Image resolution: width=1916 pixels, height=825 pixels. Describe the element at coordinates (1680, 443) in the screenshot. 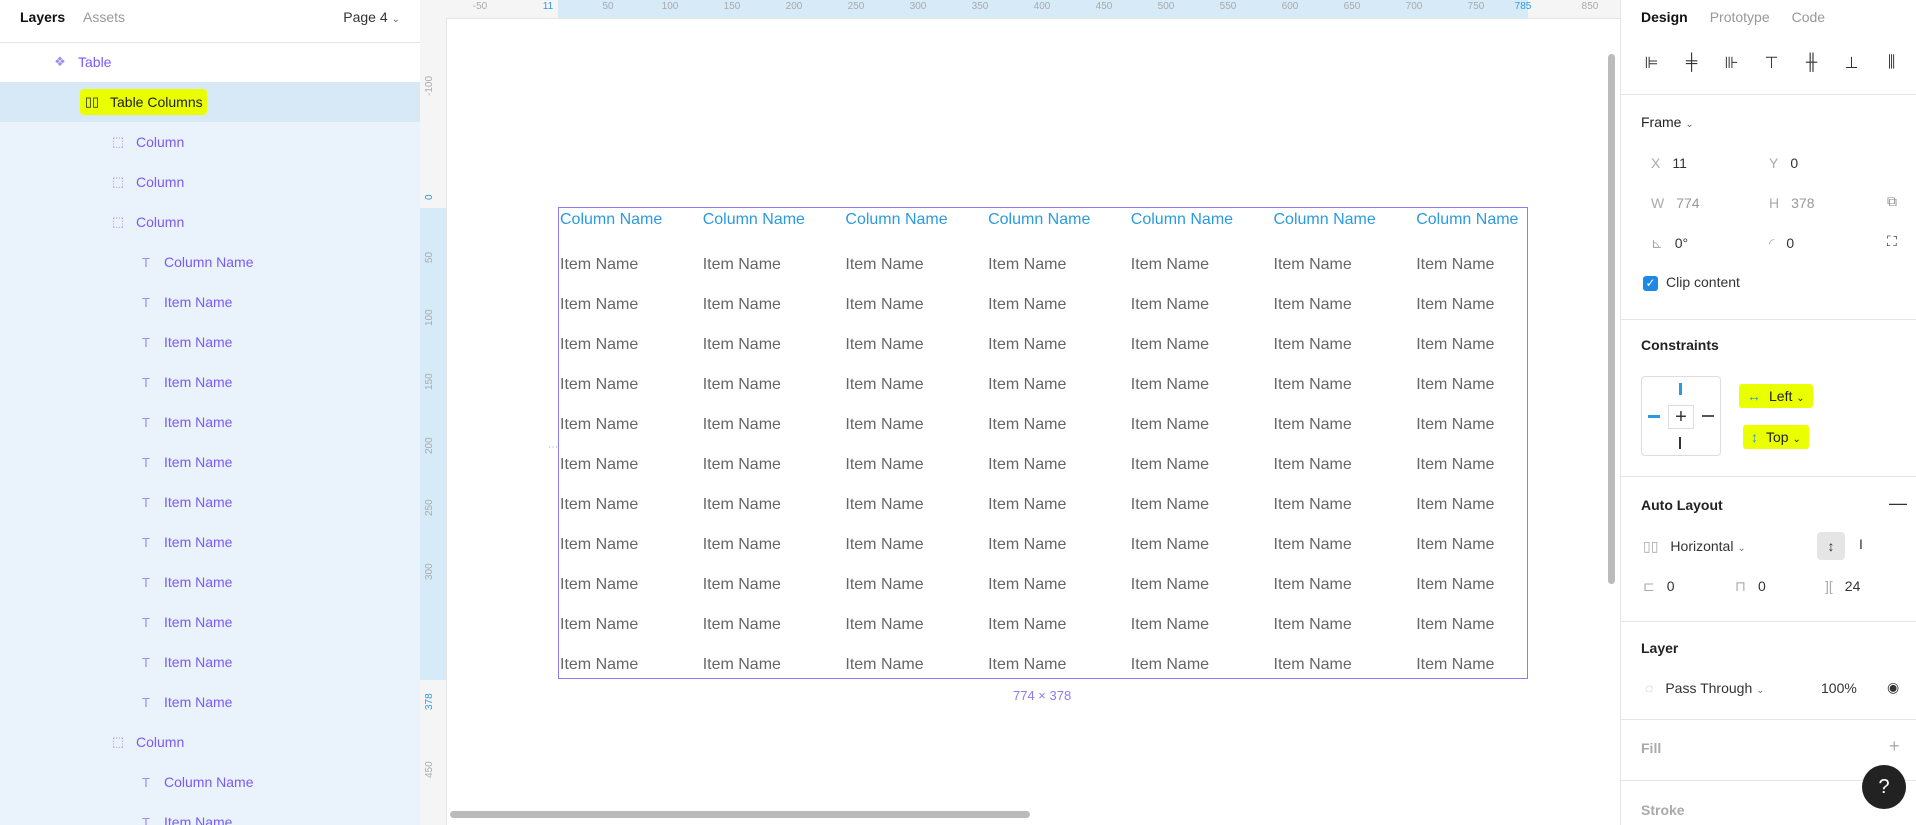

I see `constraint-bottom-indicator` at that location.